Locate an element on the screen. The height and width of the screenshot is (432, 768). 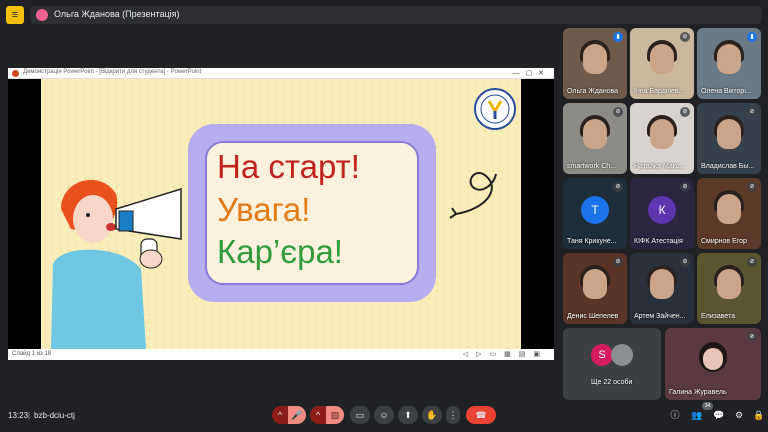
phone-hangup-icon: ☎ is located at coordinates (481, 415).